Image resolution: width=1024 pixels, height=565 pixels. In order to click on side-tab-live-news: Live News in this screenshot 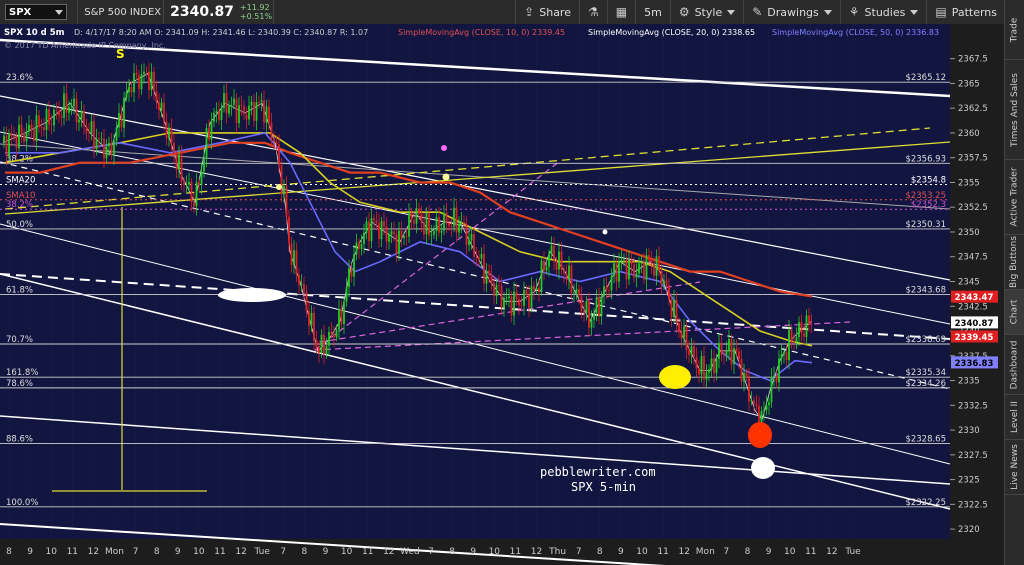, I will do `click(1014, 467)`.